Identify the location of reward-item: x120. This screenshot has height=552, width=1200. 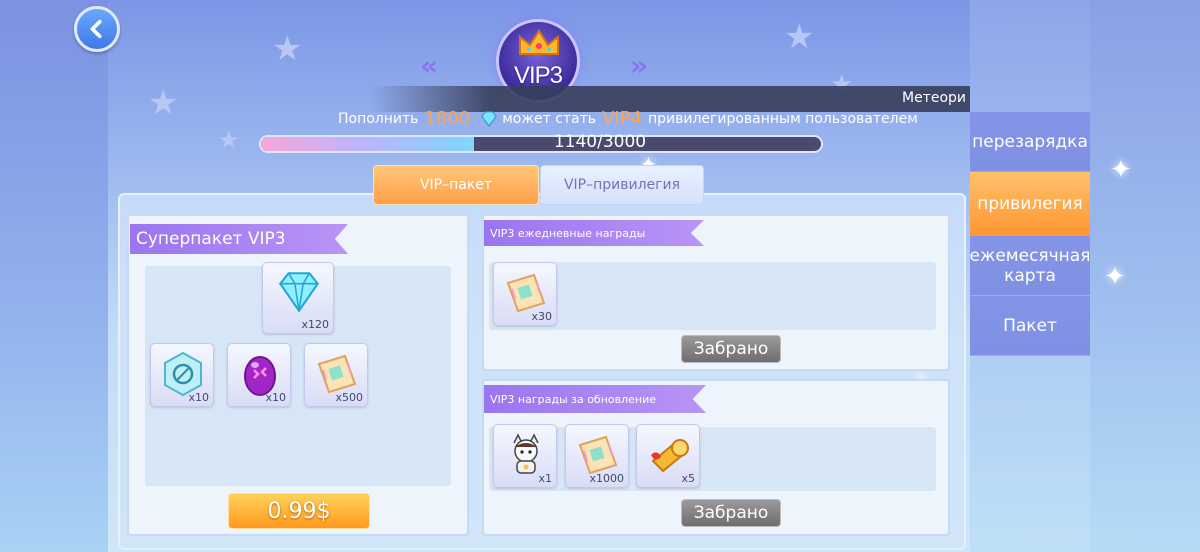
(298, 298).